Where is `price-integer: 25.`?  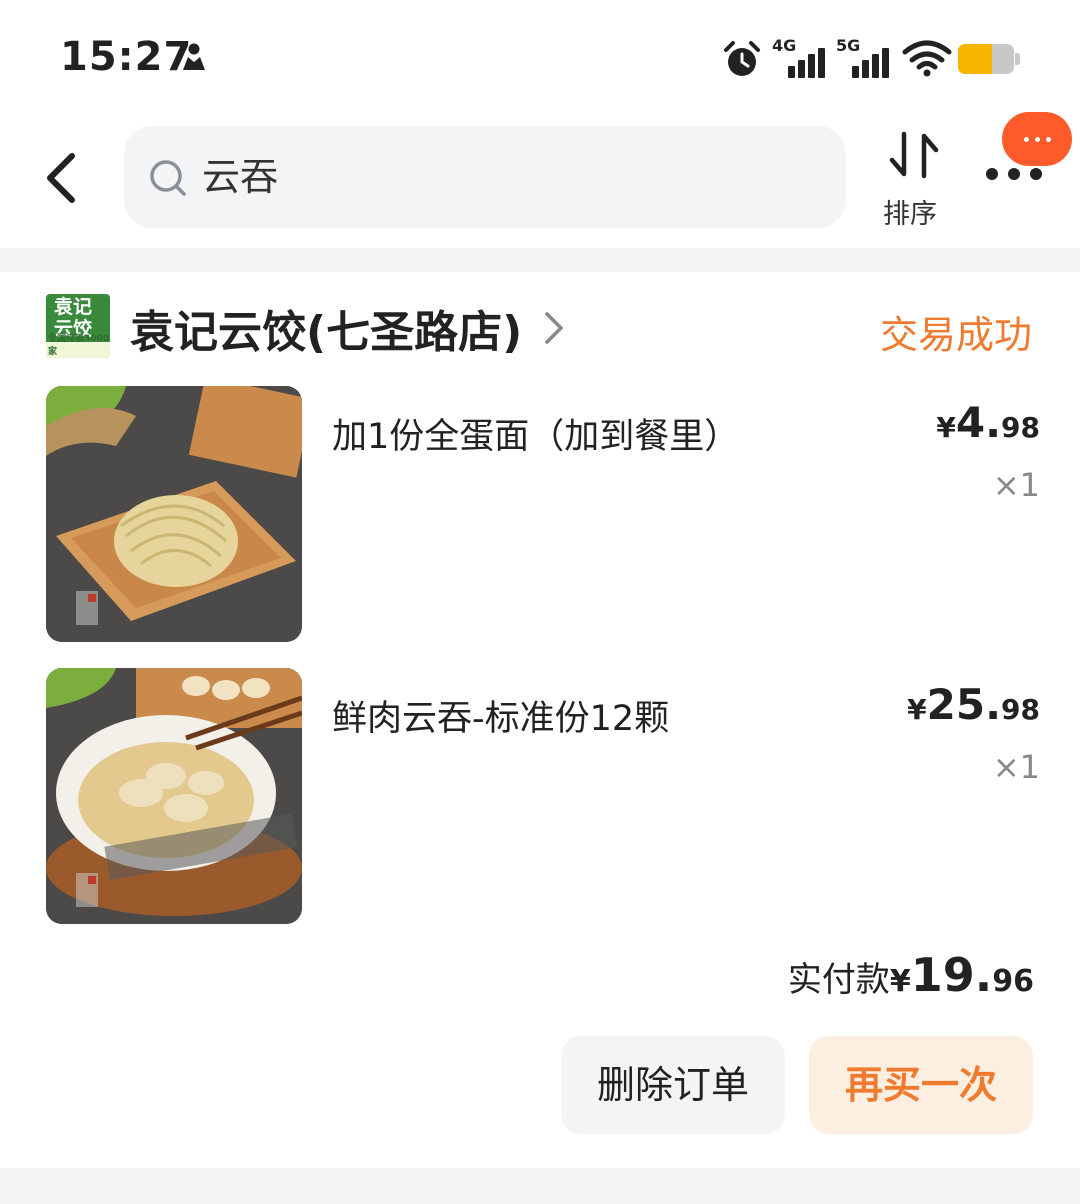
price-integer: 25. is located at coordinates (964, 704).